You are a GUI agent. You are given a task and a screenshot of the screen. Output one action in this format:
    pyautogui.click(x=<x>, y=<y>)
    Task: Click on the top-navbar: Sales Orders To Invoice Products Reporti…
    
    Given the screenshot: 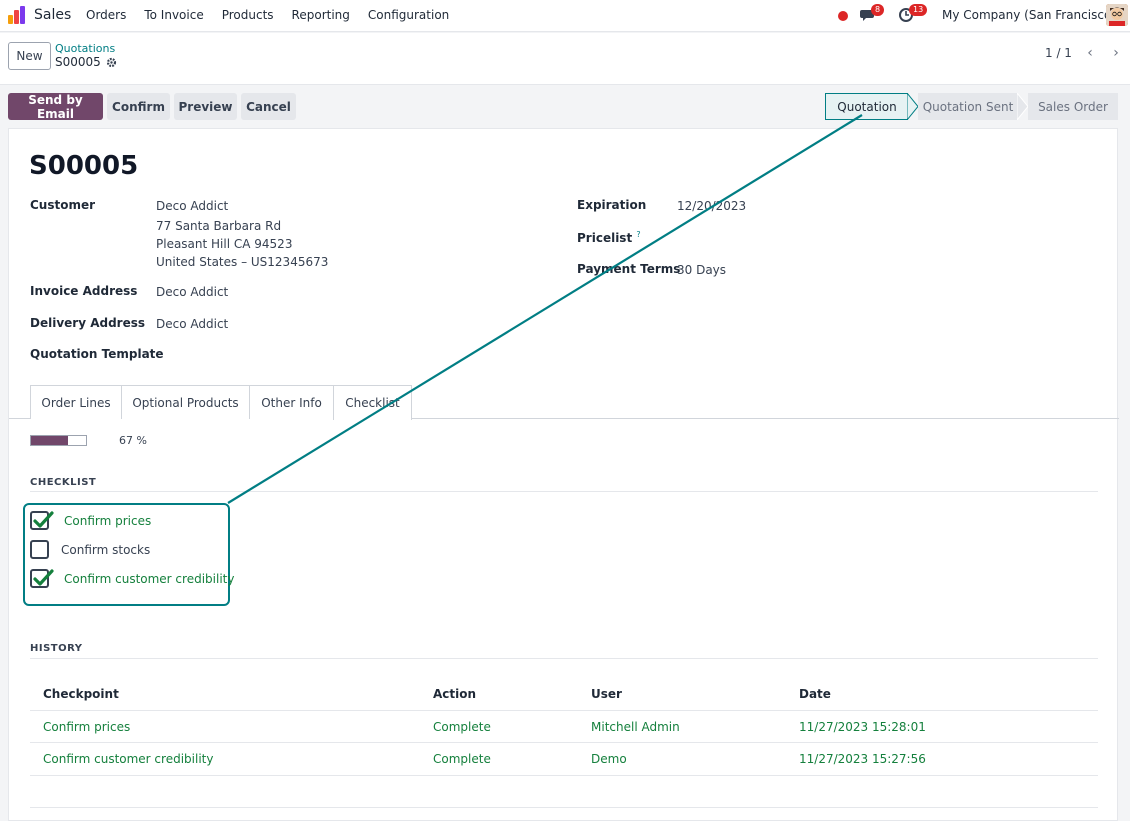 What is the action you would take?
    pyautogui.click(x=565, y=16)
    